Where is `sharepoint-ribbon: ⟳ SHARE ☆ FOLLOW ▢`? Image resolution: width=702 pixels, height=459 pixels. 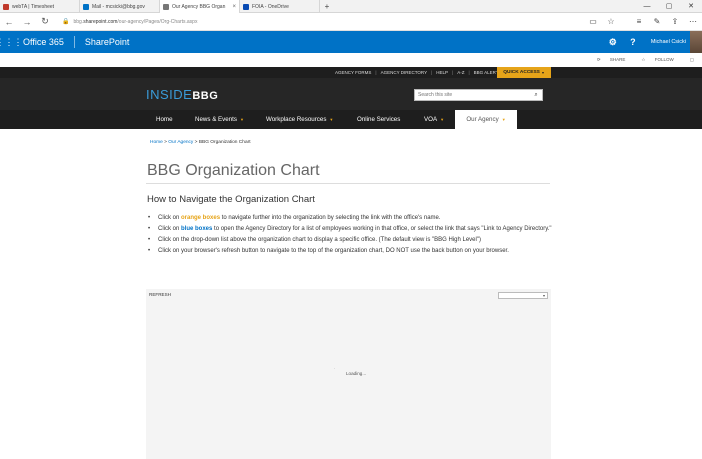 sharepoint-ribbon: ⟳ SHARE ☆ FOLLOW ▢ is located at coordinates (351, 60).